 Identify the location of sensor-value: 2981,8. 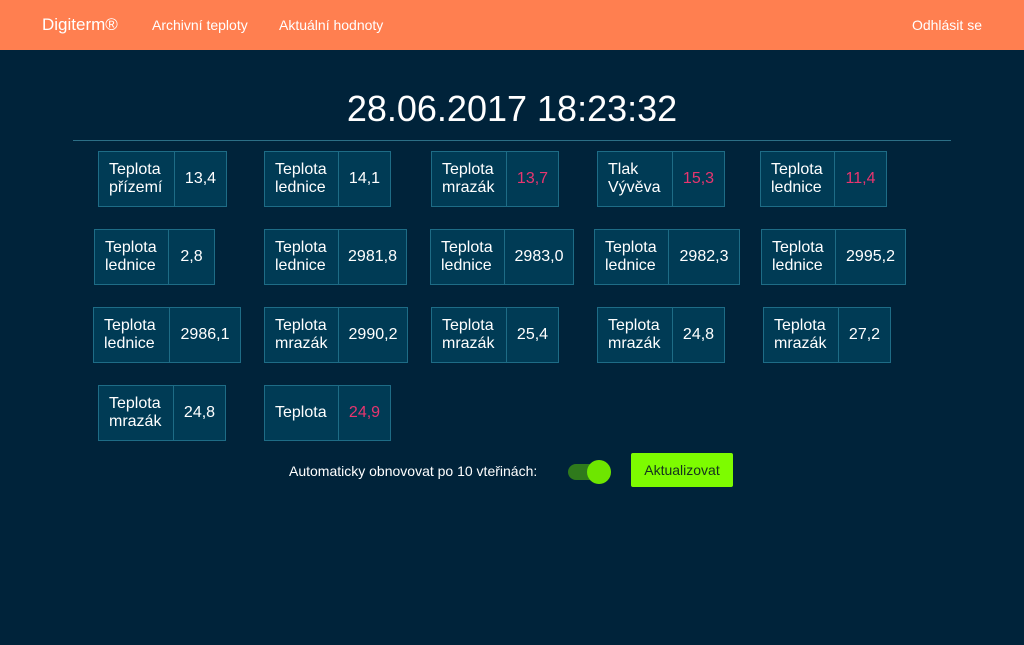
(372, 256).